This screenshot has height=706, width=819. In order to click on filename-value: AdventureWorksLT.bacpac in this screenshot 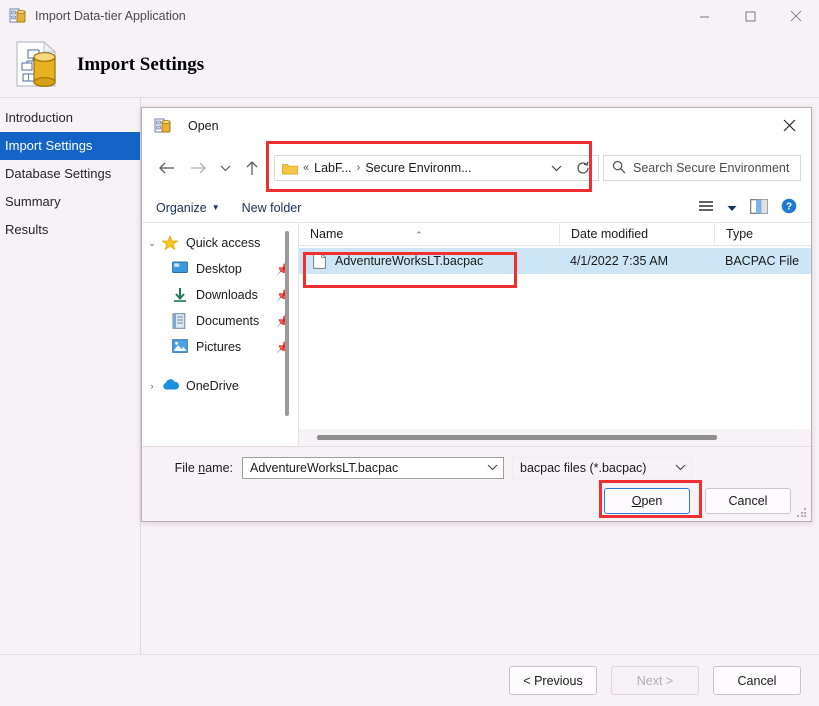, I will do `click(324, 468)`.